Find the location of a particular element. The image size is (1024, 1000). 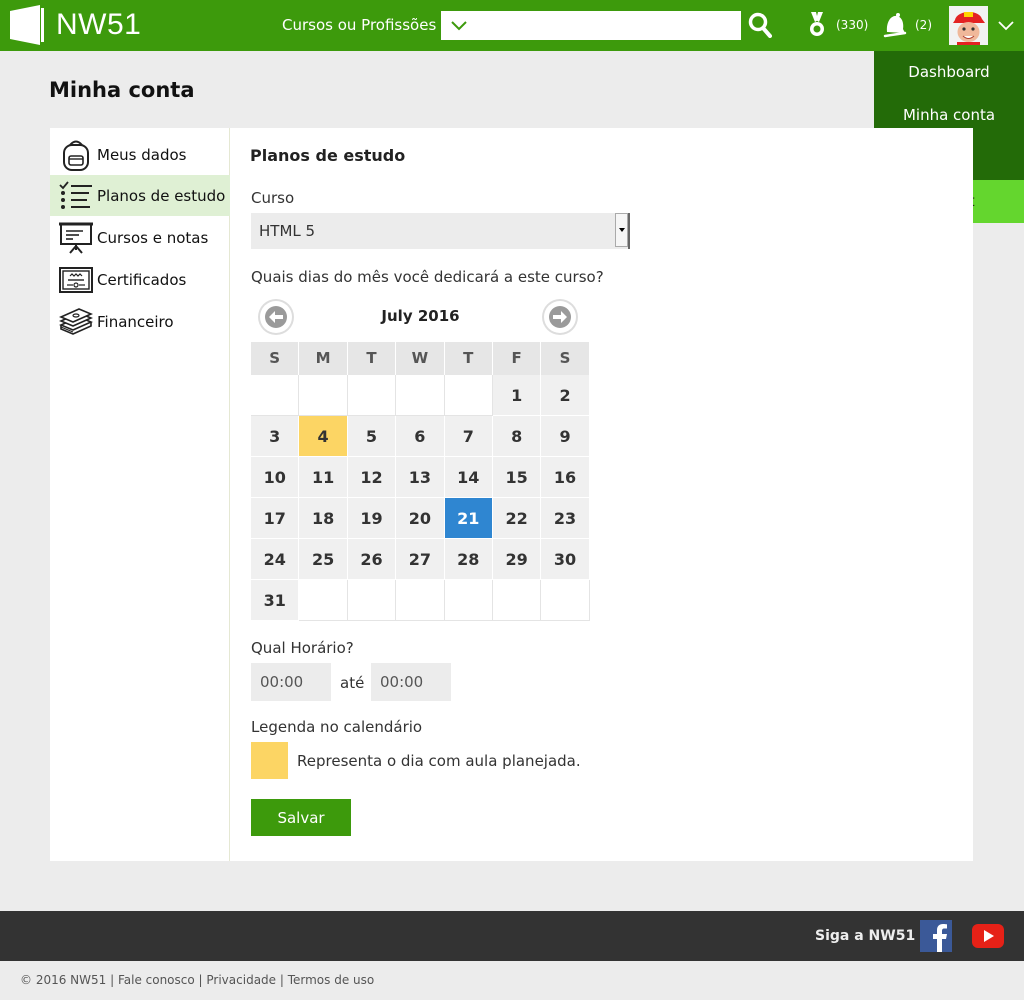

sidebar-item-label: Financeiro is located at coordinates (135, 321).